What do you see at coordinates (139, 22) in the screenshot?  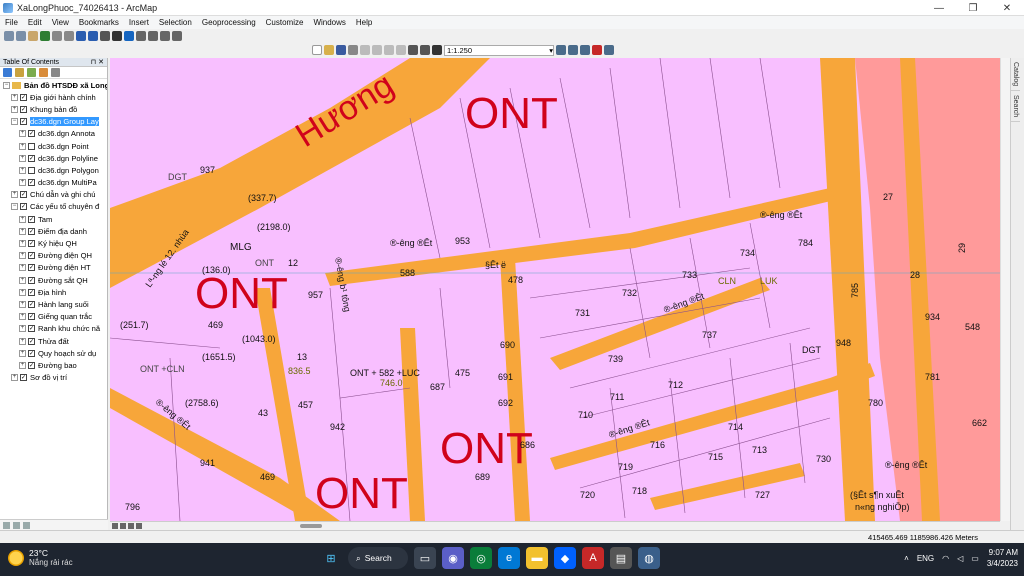 I see `menu-insert: Insert` at bounding box center [139, 22].